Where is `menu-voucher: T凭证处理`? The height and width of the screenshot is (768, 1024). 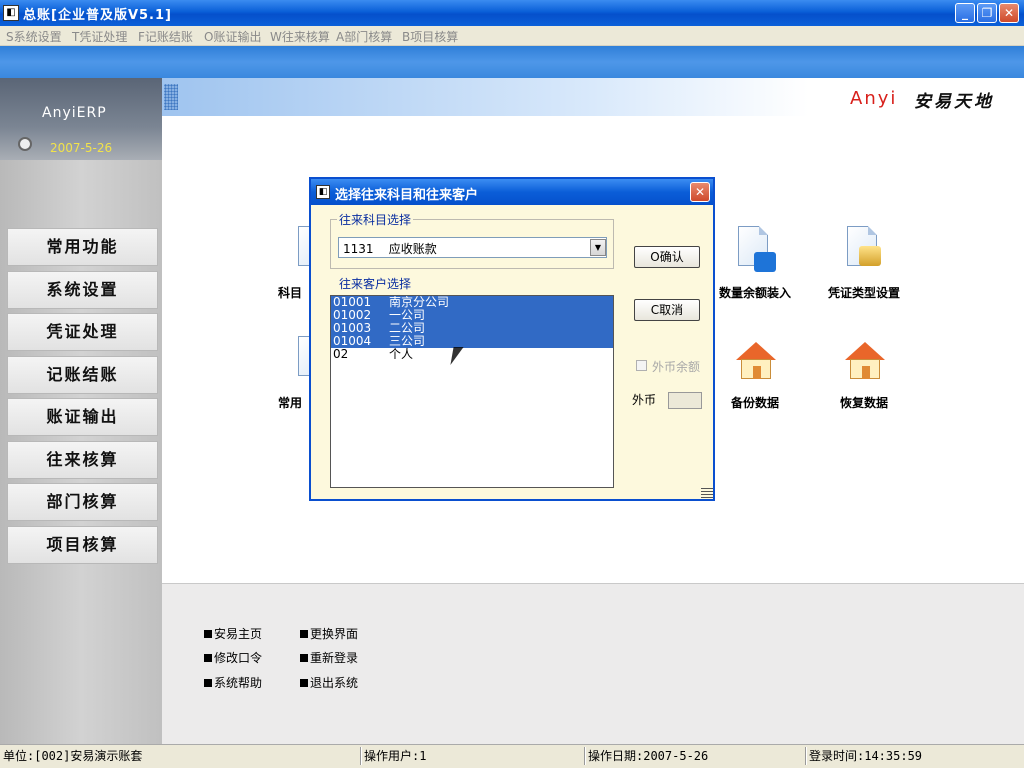 menu-voucher: T凭证处理 is located at coordinates (99, 36).